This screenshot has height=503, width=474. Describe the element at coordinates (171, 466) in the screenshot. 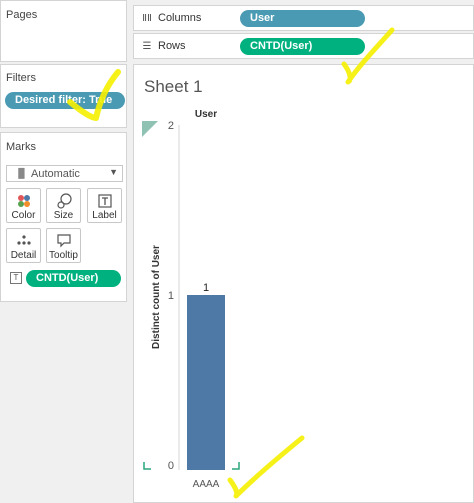

I see `y-tick-0: 0` at that location.